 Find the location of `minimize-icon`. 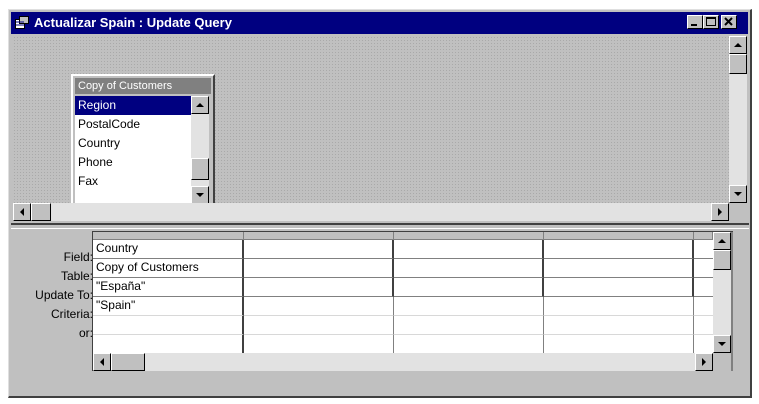

minimize-icon is located at coordinates (694, 25).